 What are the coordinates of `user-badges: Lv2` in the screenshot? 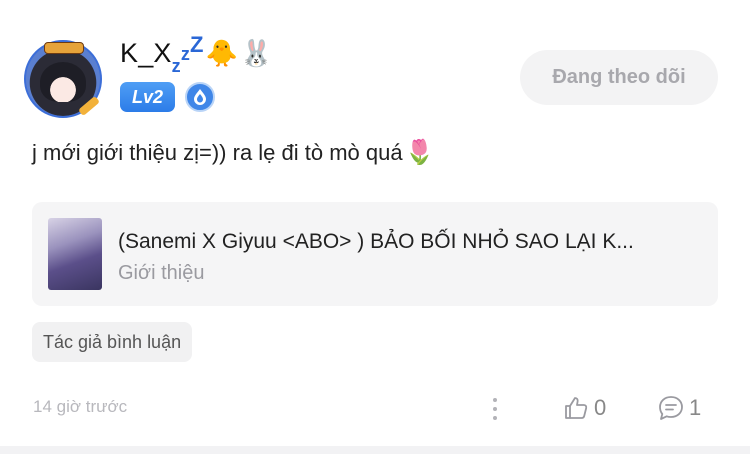 It's located at (168, 97).